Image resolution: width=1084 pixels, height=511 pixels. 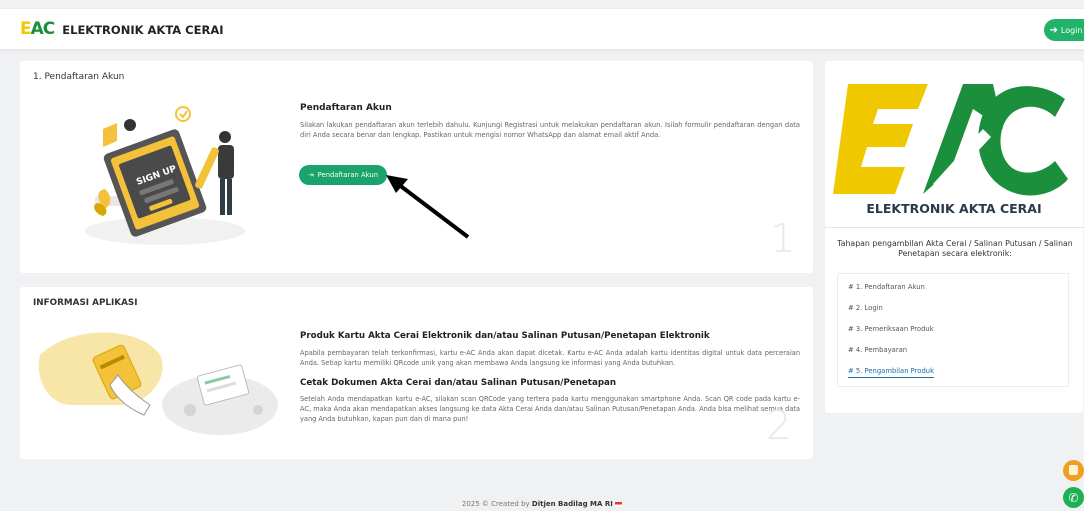 What do you see at coordinates (1071, 30) in the screenshot?
I see `login-label: Login` at bounding box center [1071, 30].